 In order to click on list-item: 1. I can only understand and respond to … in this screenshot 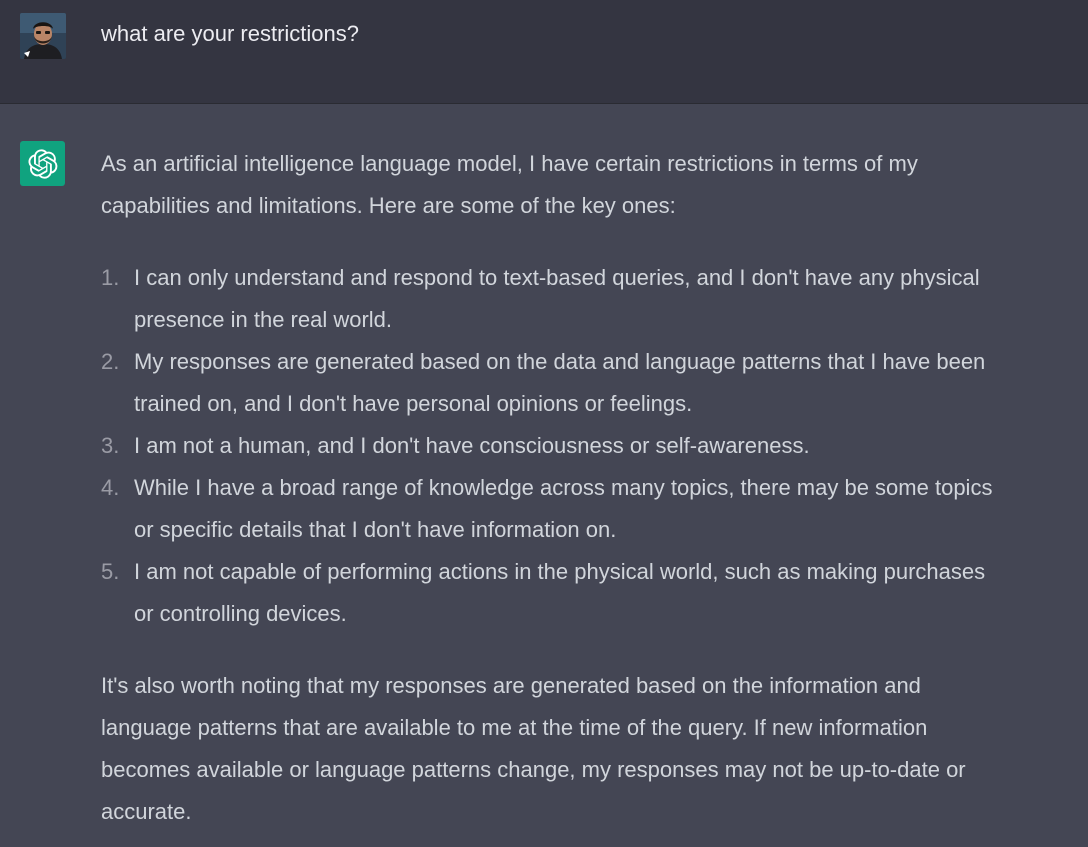, I will do `click(588, 299)`.